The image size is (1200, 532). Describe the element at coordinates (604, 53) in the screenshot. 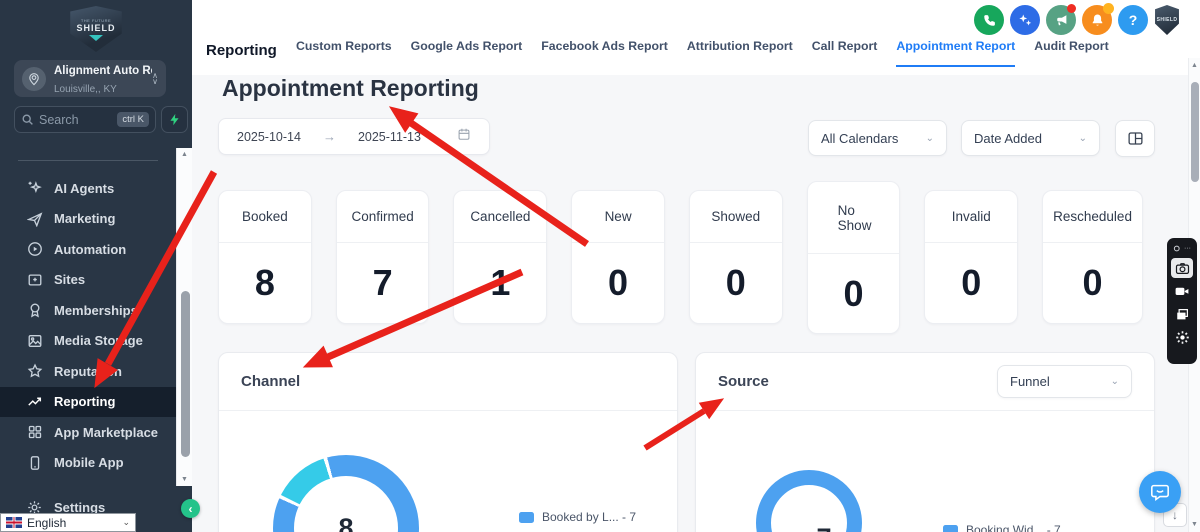

I see `tab-facebook-ads-report: Facebook Ads Report` at that location.